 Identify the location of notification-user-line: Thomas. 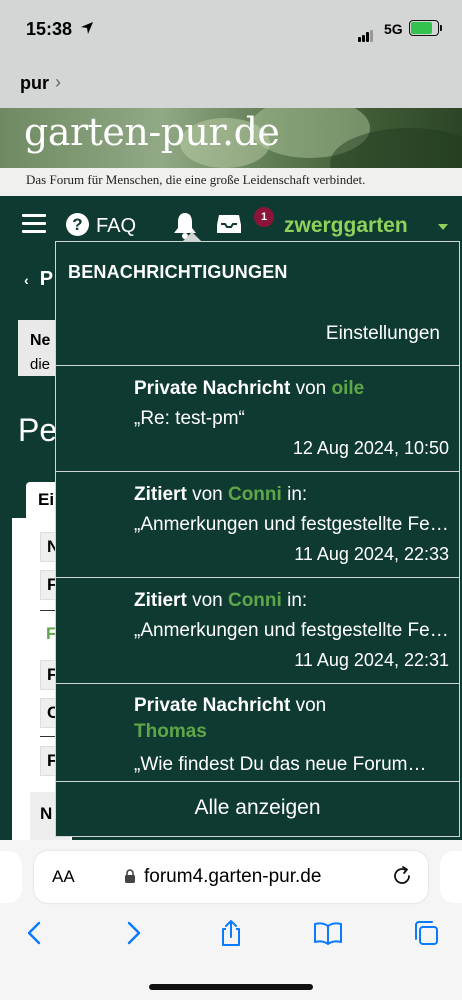
(170, 732).